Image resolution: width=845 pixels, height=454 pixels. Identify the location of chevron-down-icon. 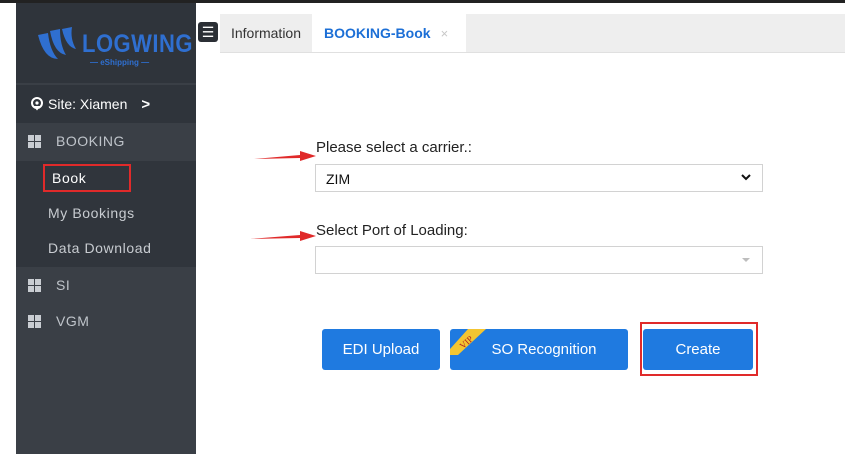
(746, 177).